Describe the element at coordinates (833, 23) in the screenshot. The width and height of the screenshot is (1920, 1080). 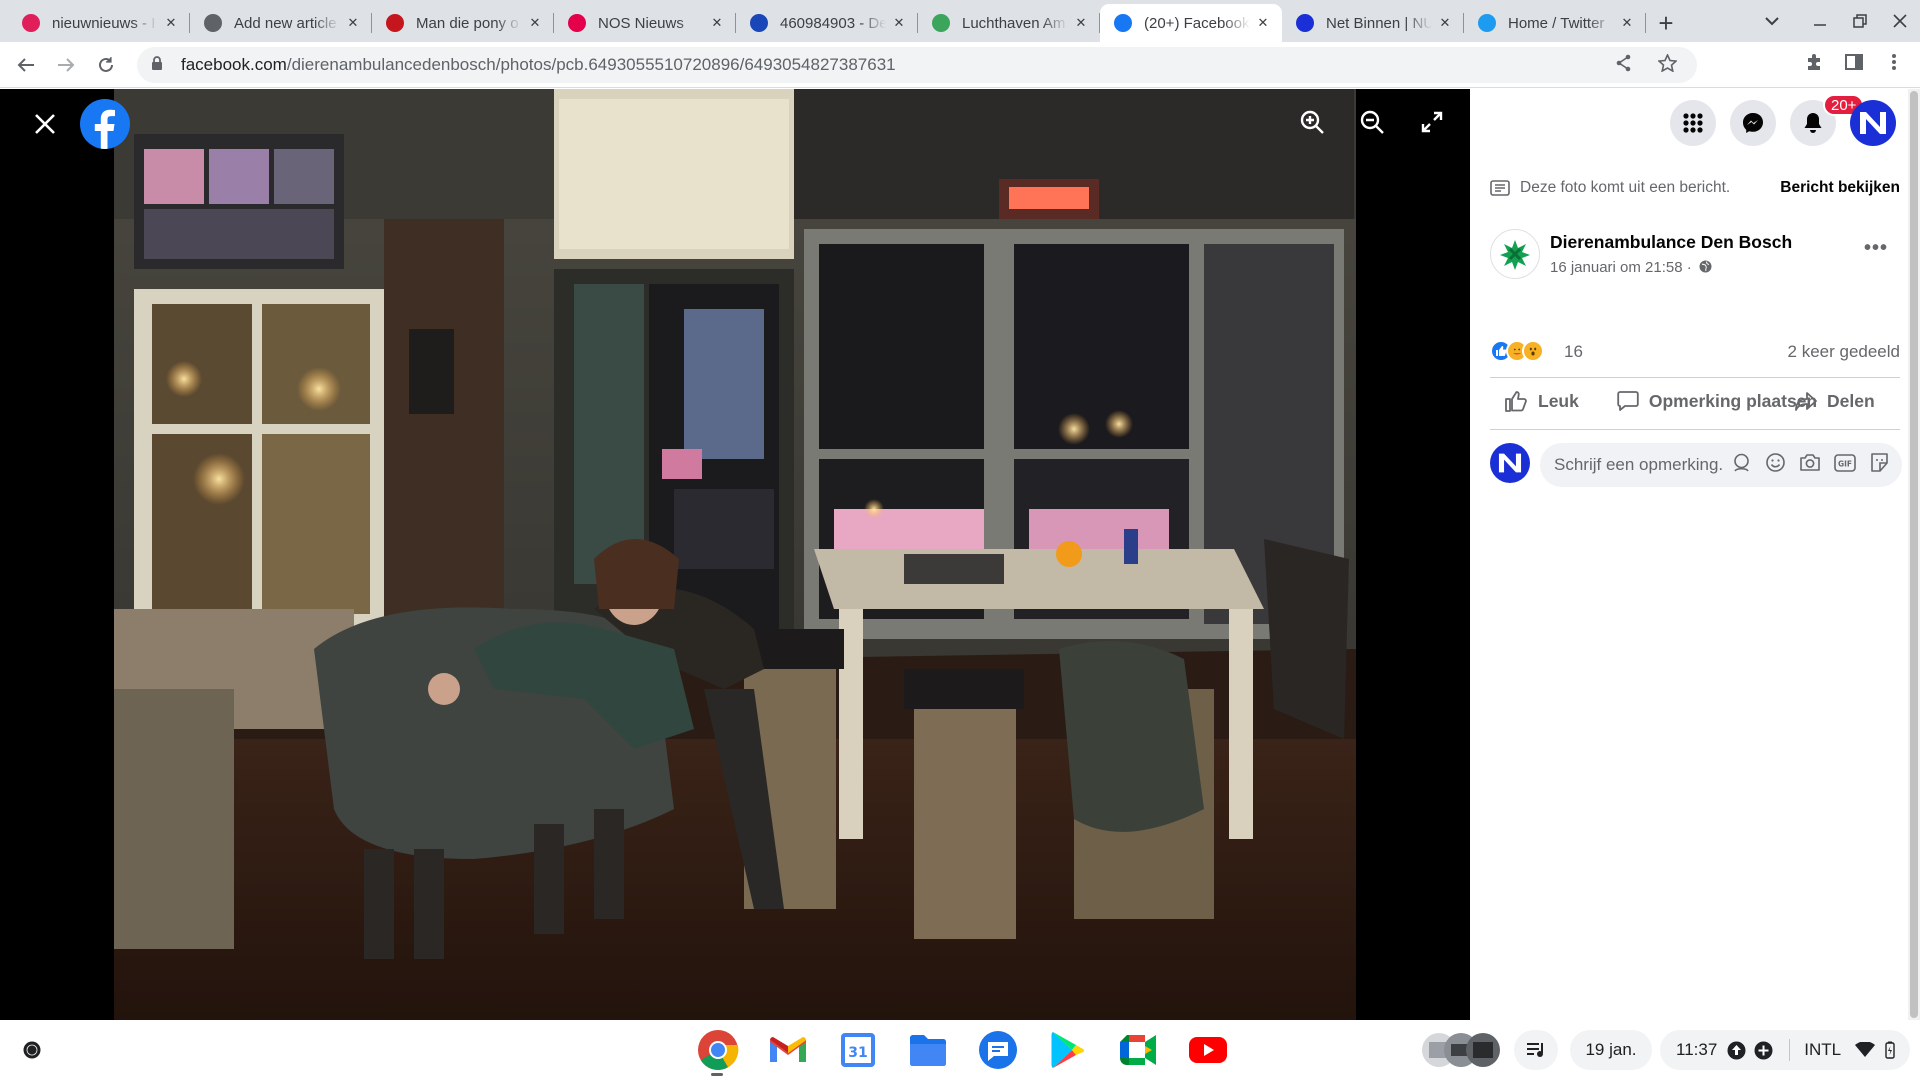
I see `tab-title: 460984903 - De` at that location.